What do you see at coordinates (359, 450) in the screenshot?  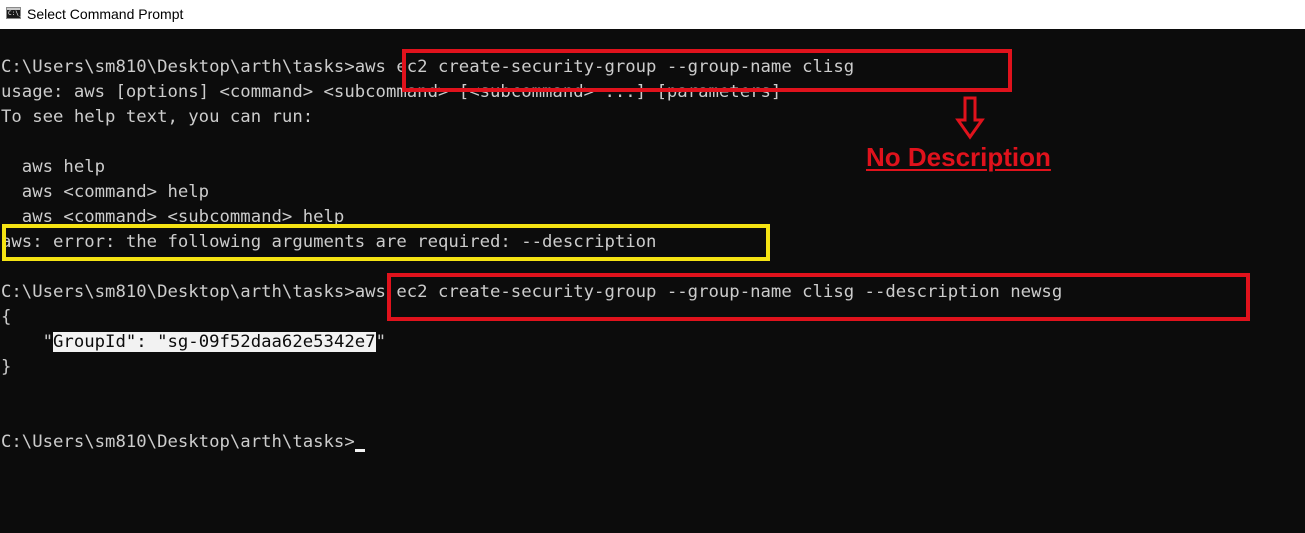 I see `text-cursor` at bounding box center [359, 450].